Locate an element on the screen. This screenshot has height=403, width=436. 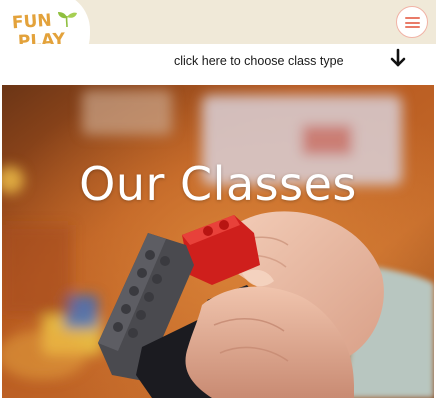
bottom-divider is located at coordinates (218, 400).